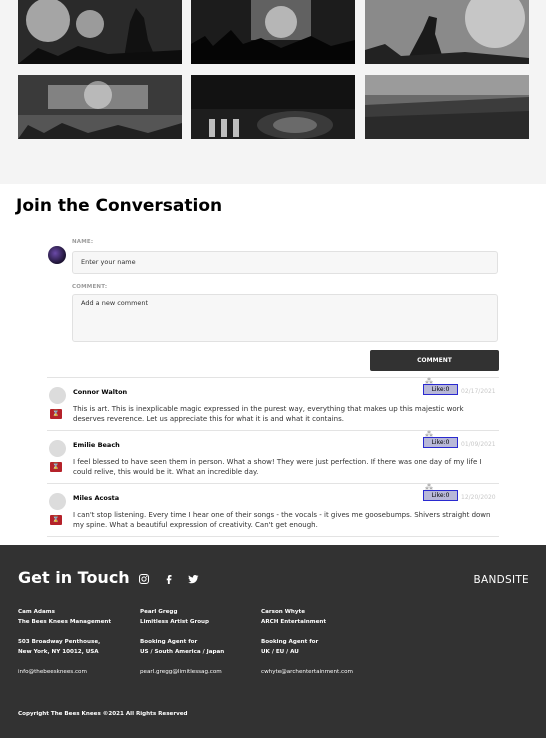  Describe the element at coordinates (90, 287) in the screenshot. I see `comment-label: COMMENT:` at that location.